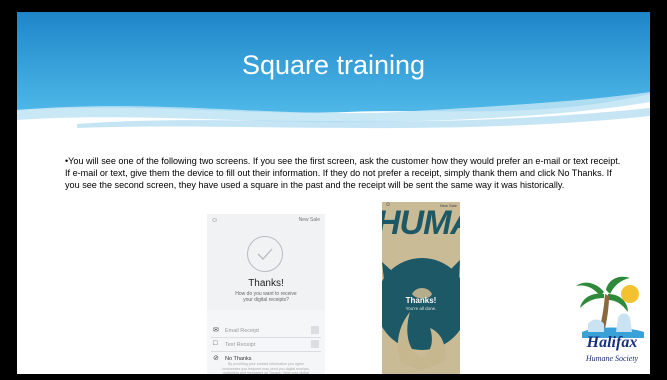 This screenshot has height=380, width=667. I want to click on text-placeholder: Text Receipt, so click(240, 345).